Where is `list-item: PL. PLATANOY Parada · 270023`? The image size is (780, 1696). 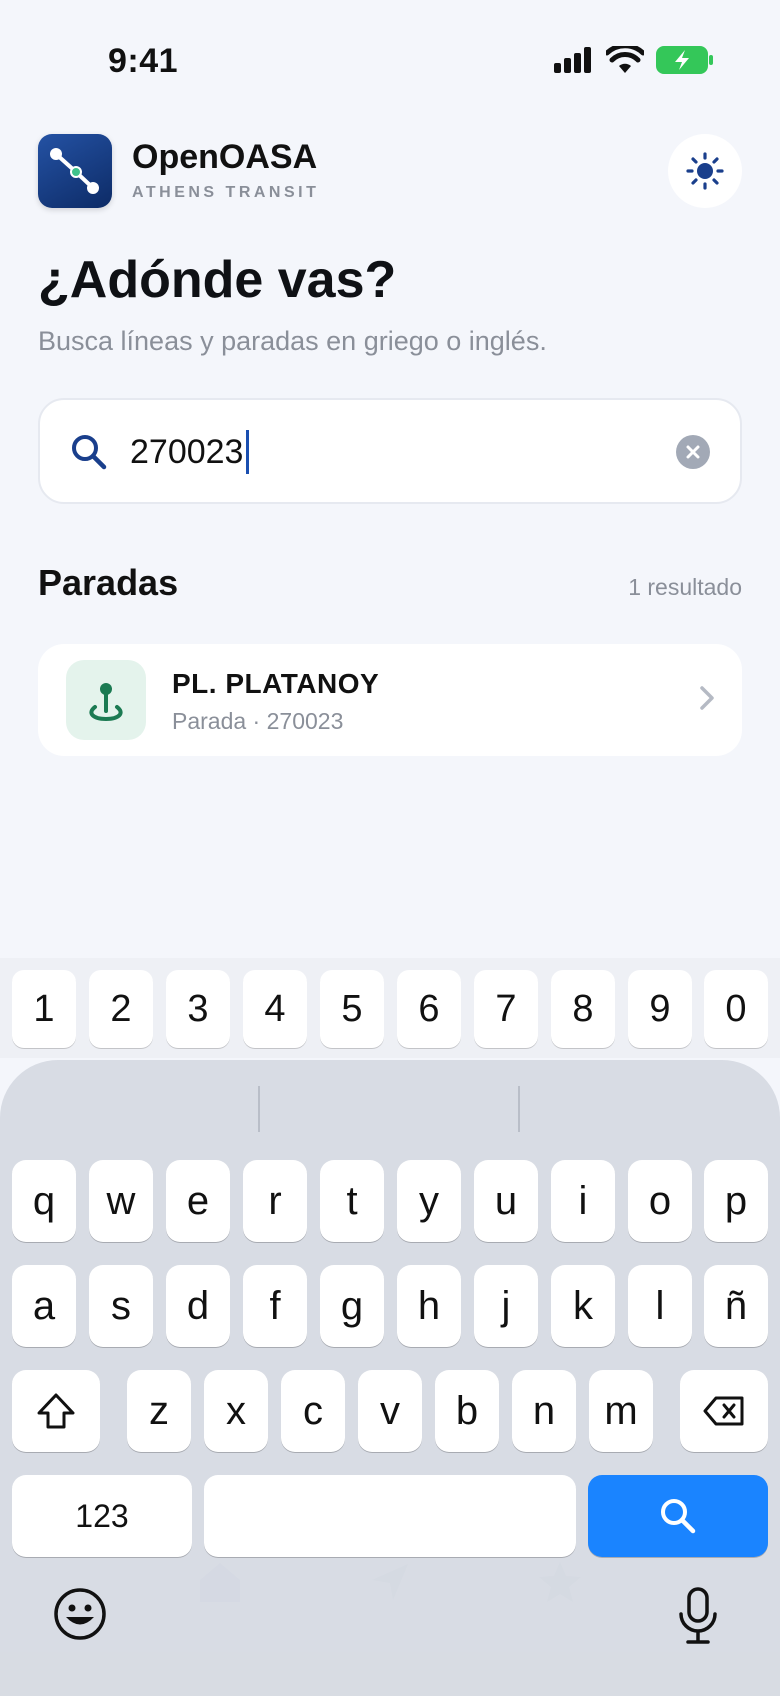 list-item: PL. PLATANOY Parada · 270023 is located at coordinates (390, 700).